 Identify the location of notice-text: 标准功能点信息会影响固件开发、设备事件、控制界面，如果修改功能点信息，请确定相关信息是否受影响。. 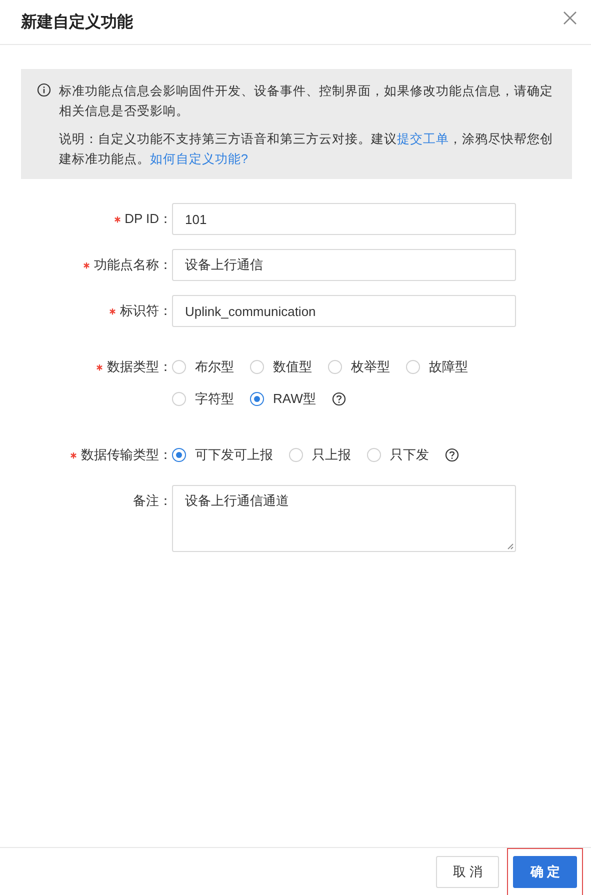
(306, 101).